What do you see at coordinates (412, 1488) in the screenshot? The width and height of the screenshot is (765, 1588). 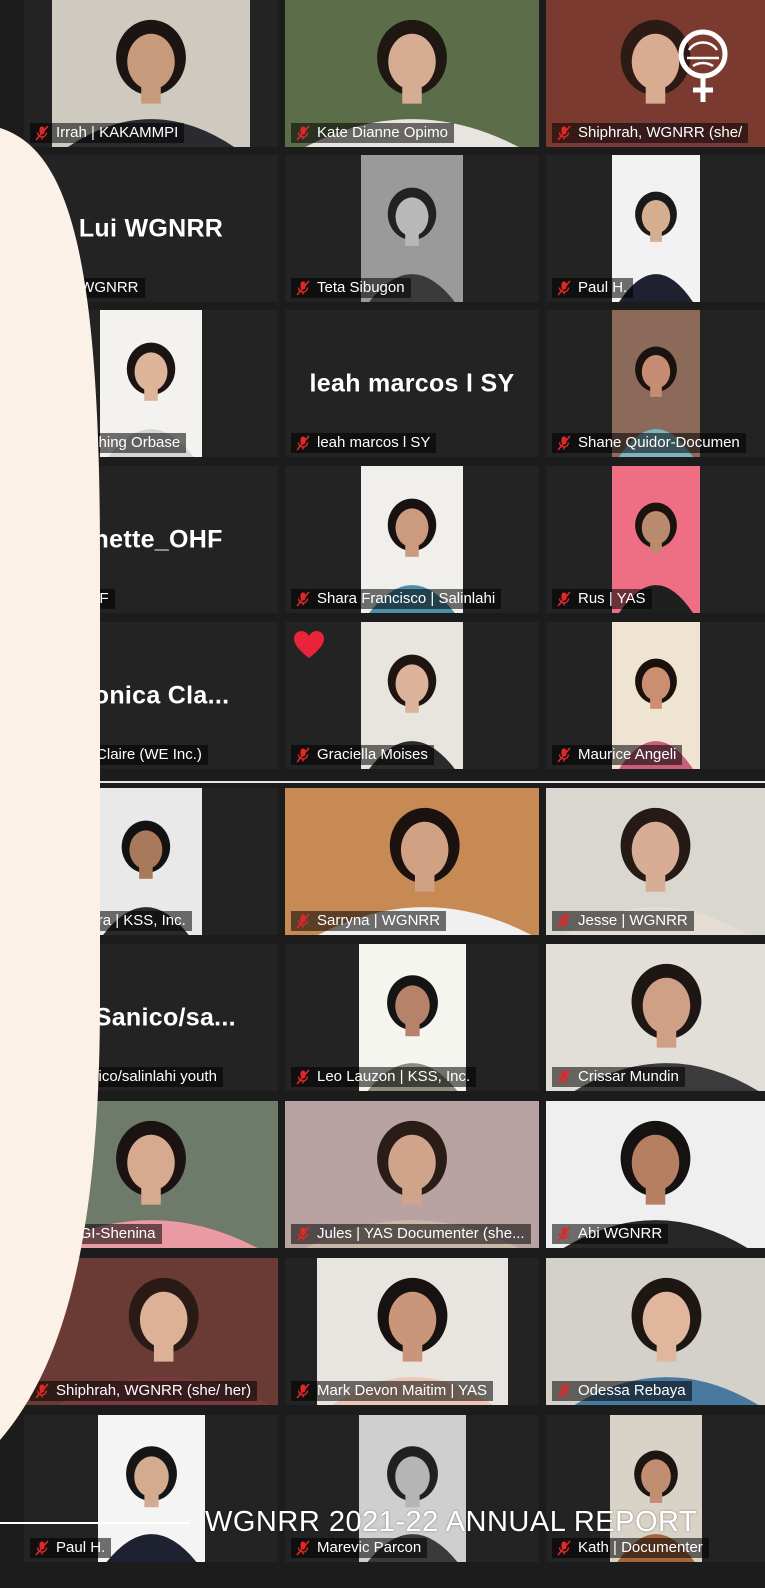 I see `participant-tile: Marevic Parcon` at bounding box center [412, 1488].